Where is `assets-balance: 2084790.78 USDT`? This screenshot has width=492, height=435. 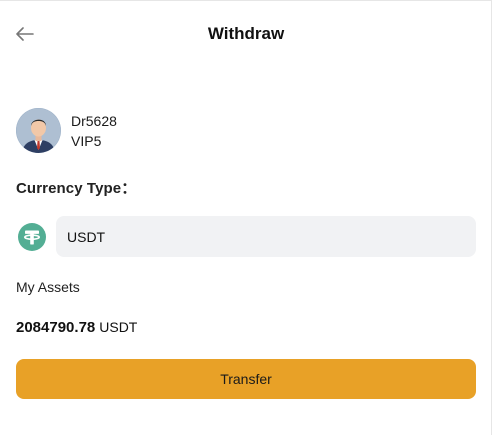
assets-balance: 2084790.78 USDT is located at coordinates (76, 327).